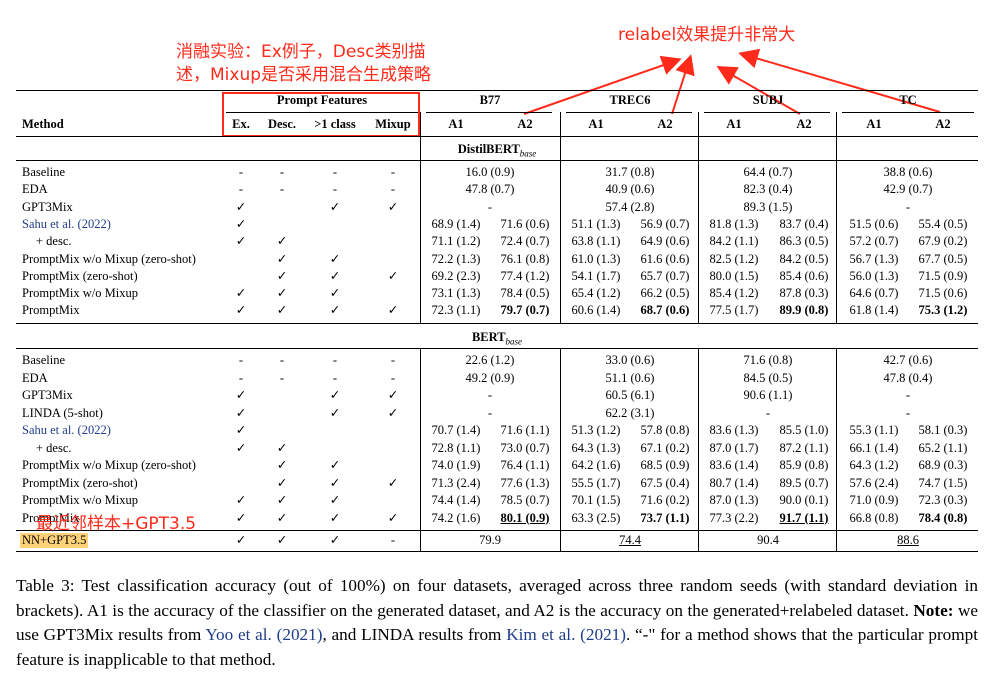  What do you see at coordinates (804, 447) in the screenshot?
I see `value-cell: 87.2 (1.1)` at bounding box center [804, 447].